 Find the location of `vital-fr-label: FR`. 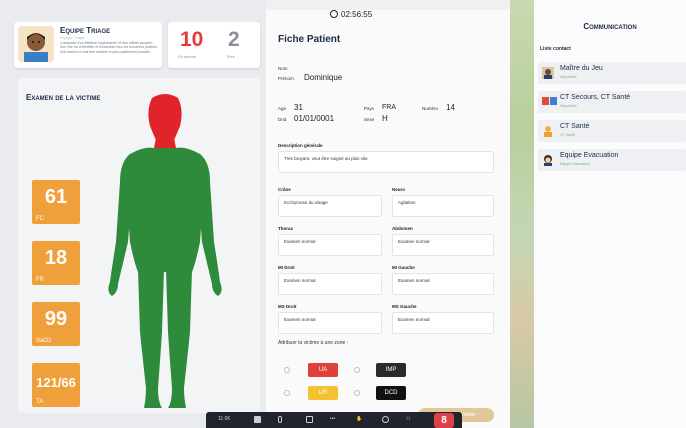

vital-fr-label: FR is located at coordinates (40, 280).